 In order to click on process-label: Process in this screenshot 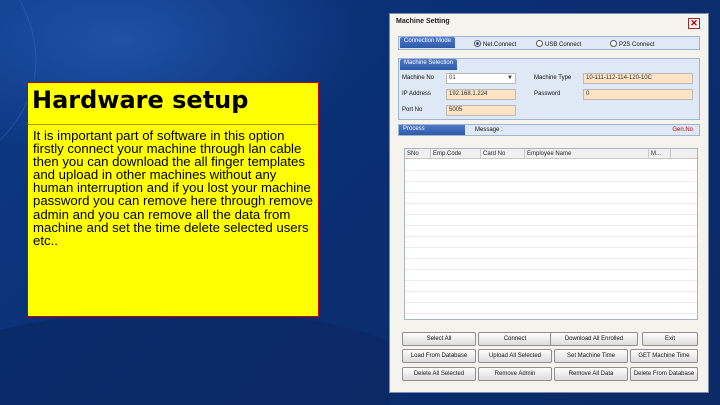, I will do `click(432, 130)`.